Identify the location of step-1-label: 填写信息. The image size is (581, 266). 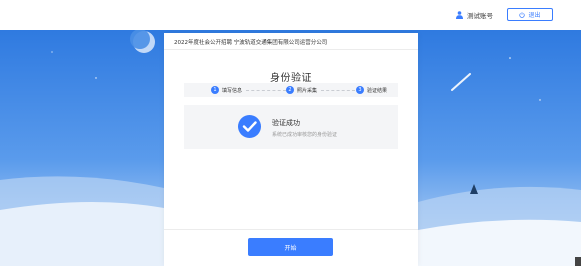
(232, 90).